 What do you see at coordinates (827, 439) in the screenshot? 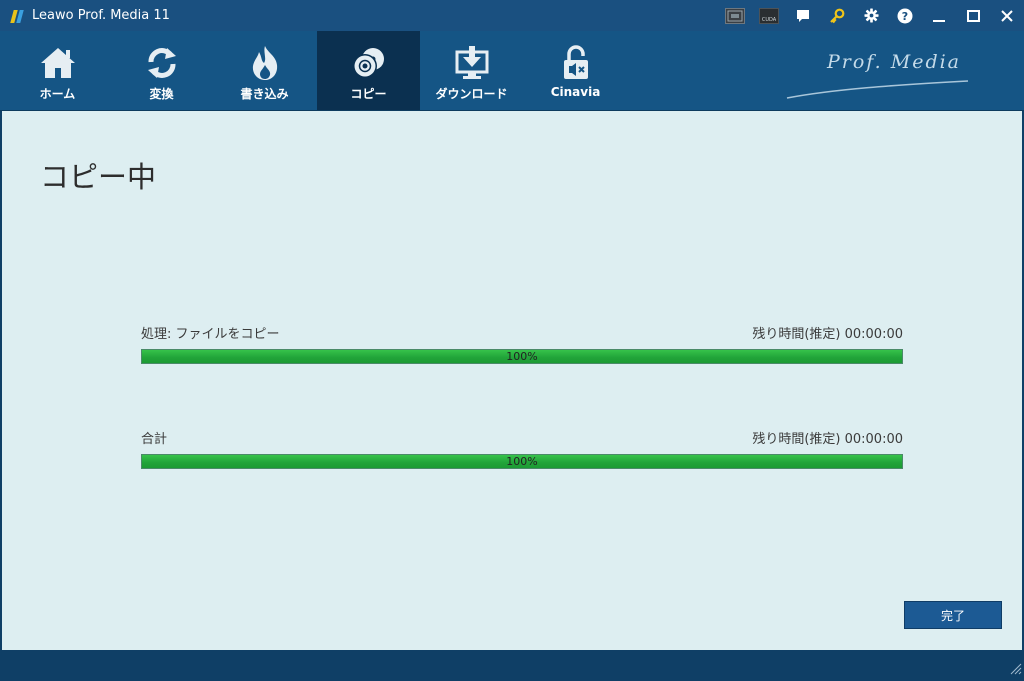
I see `total-remaining-time: 残り時間(推定) 00:00:00` at bounding box center [827, 439].